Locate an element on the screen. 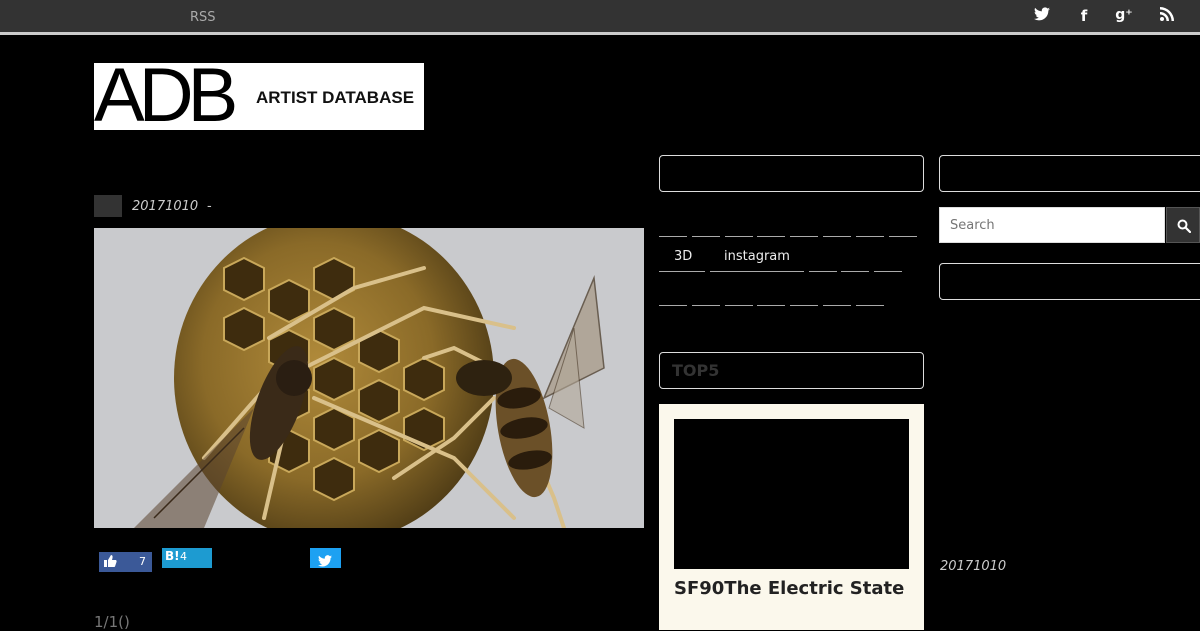 The height and width of the screenshot is (631, 1200). search-input is located at coordinates (1052, 225).